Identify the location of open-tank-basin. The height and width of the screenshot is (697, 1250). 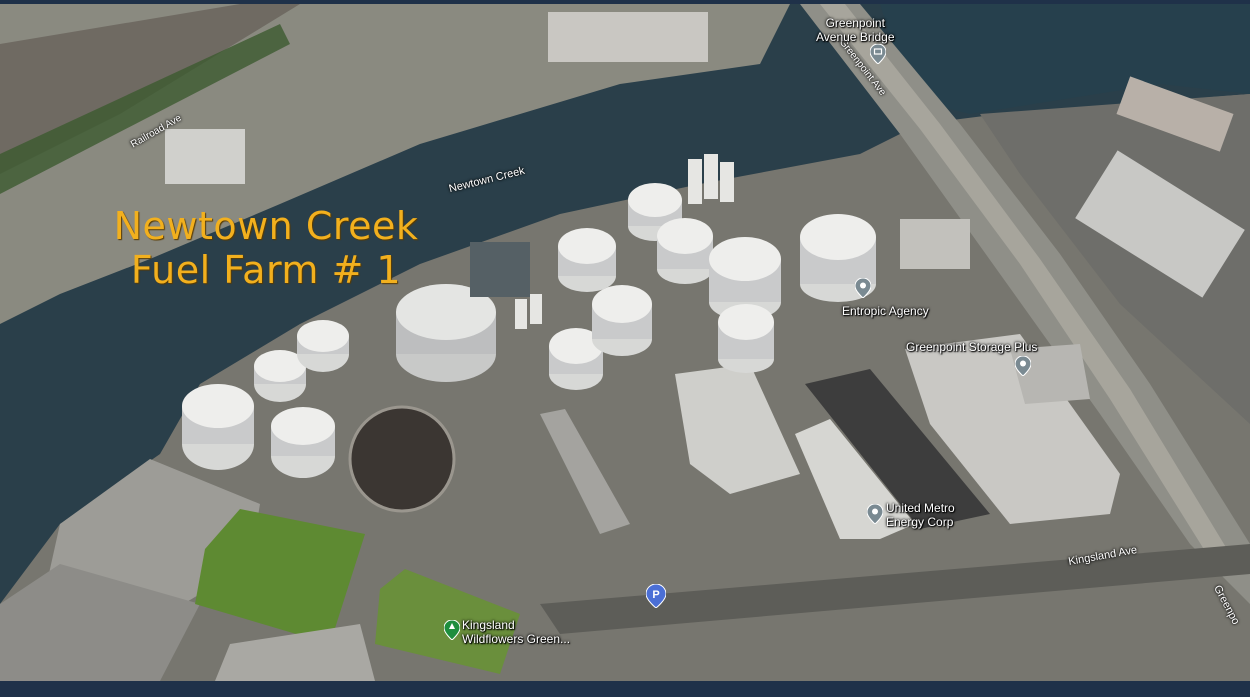
(402, 459).